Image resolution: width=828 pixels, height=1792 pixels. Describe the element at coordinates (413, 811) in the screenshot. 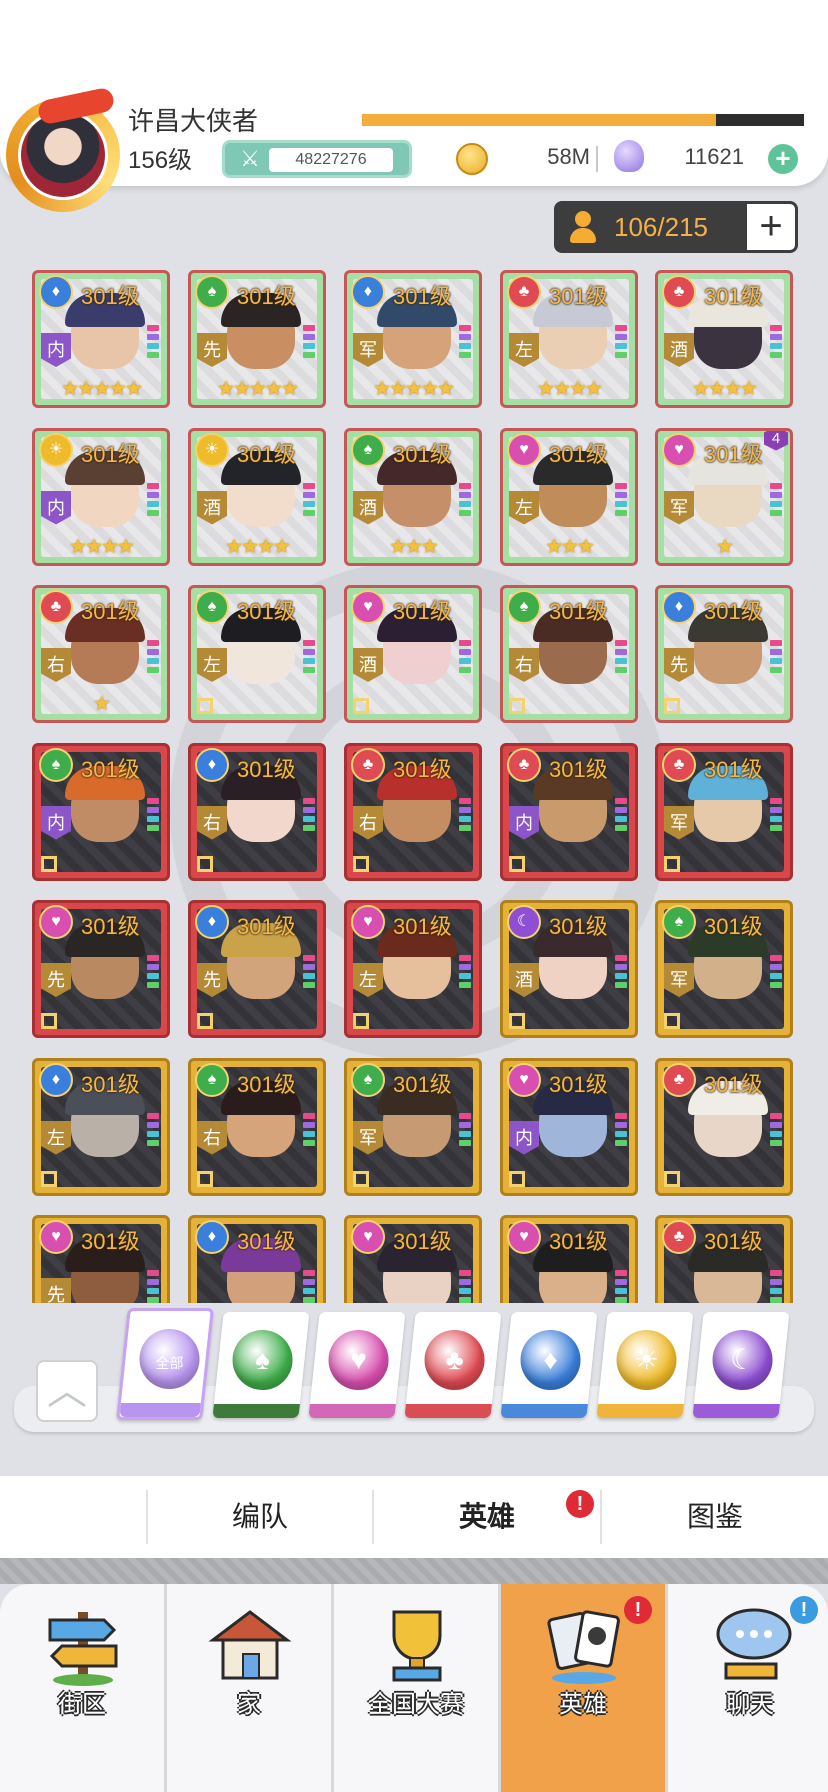

I see `hero-card: 301级 ♣ 右` at that location.